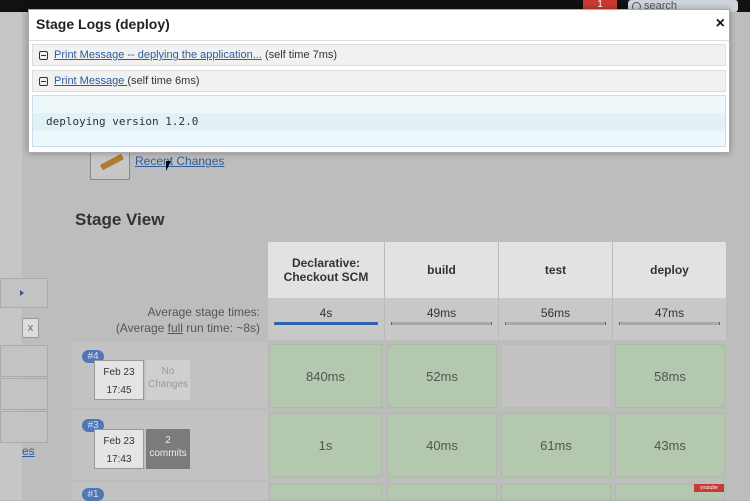 The width and height of the screenshot is (750, 501). I want to click on avg-time-checkout: 4s, so click(326, 319).